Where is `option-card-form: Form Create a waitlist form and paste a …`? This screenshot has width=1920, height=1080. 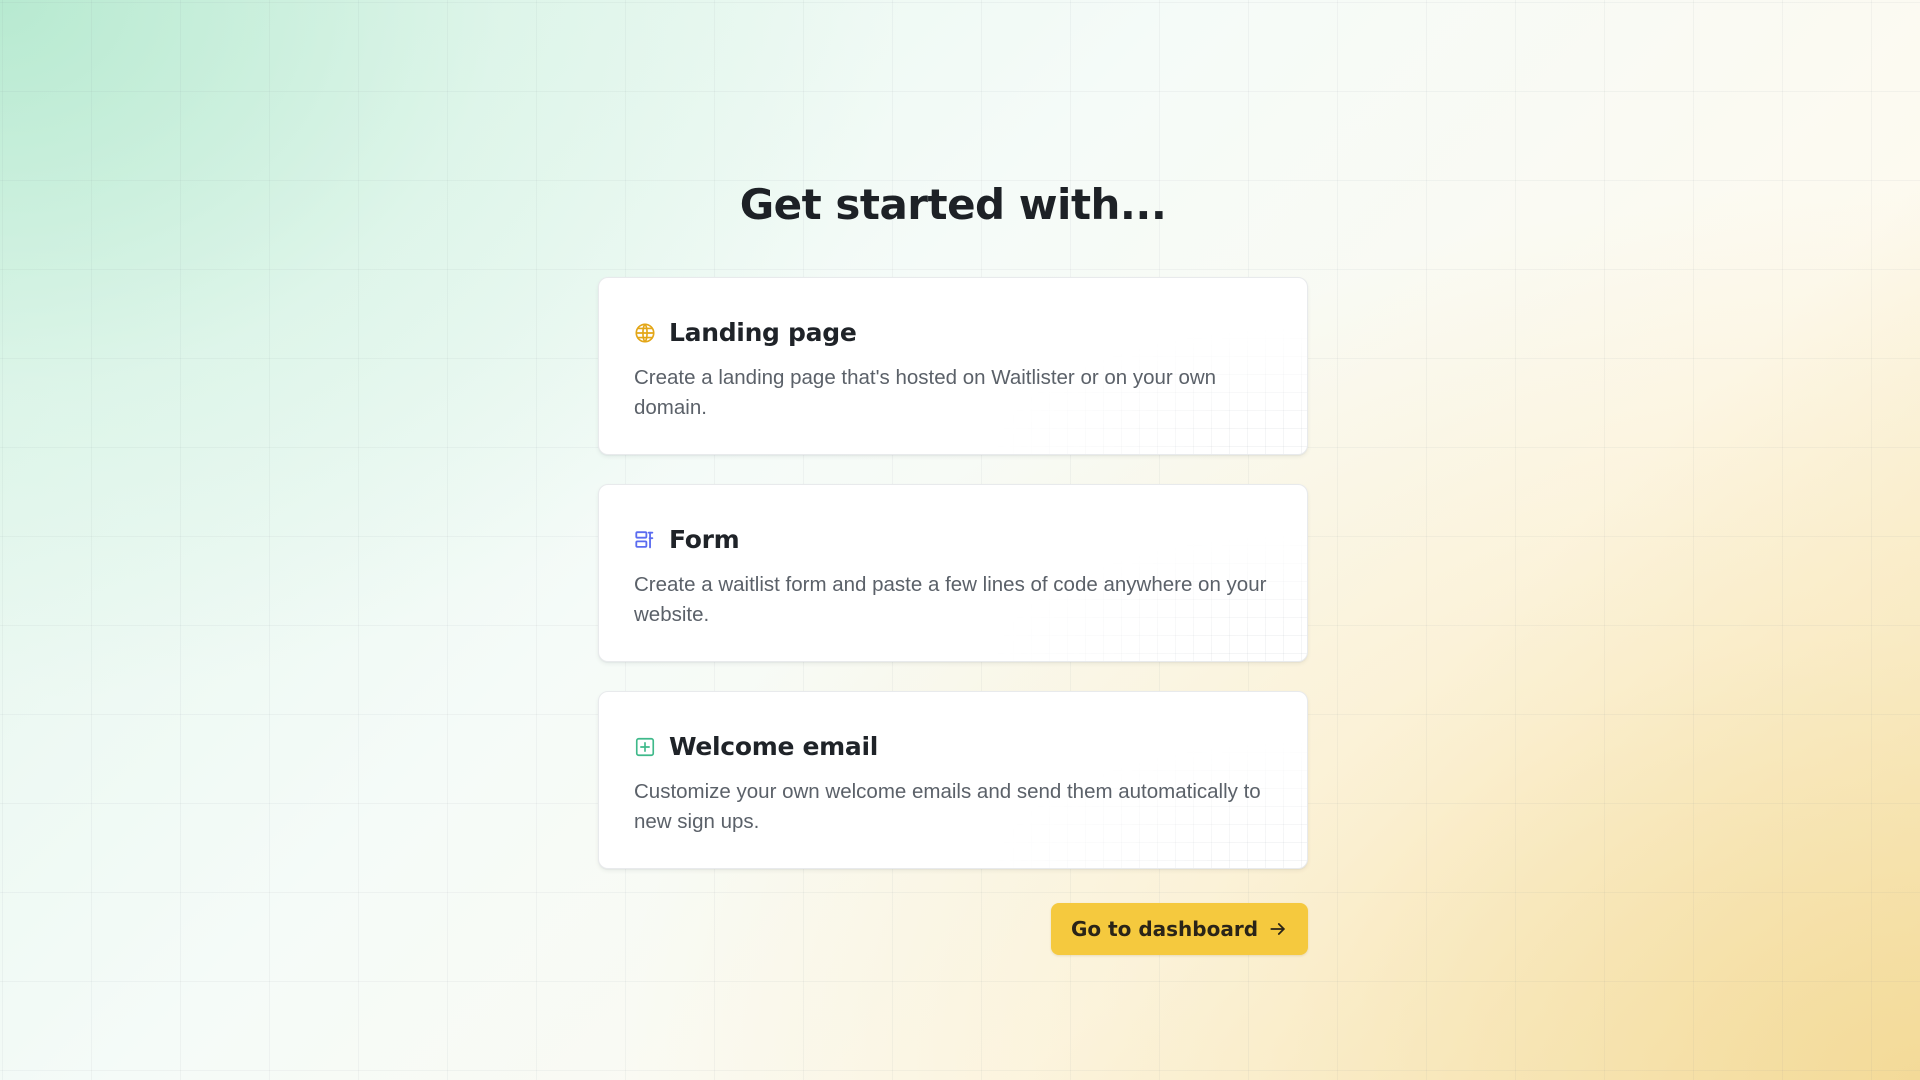 option-card-form: Form Create a waitlist form and paste a … is located at coordinates (953, 573).